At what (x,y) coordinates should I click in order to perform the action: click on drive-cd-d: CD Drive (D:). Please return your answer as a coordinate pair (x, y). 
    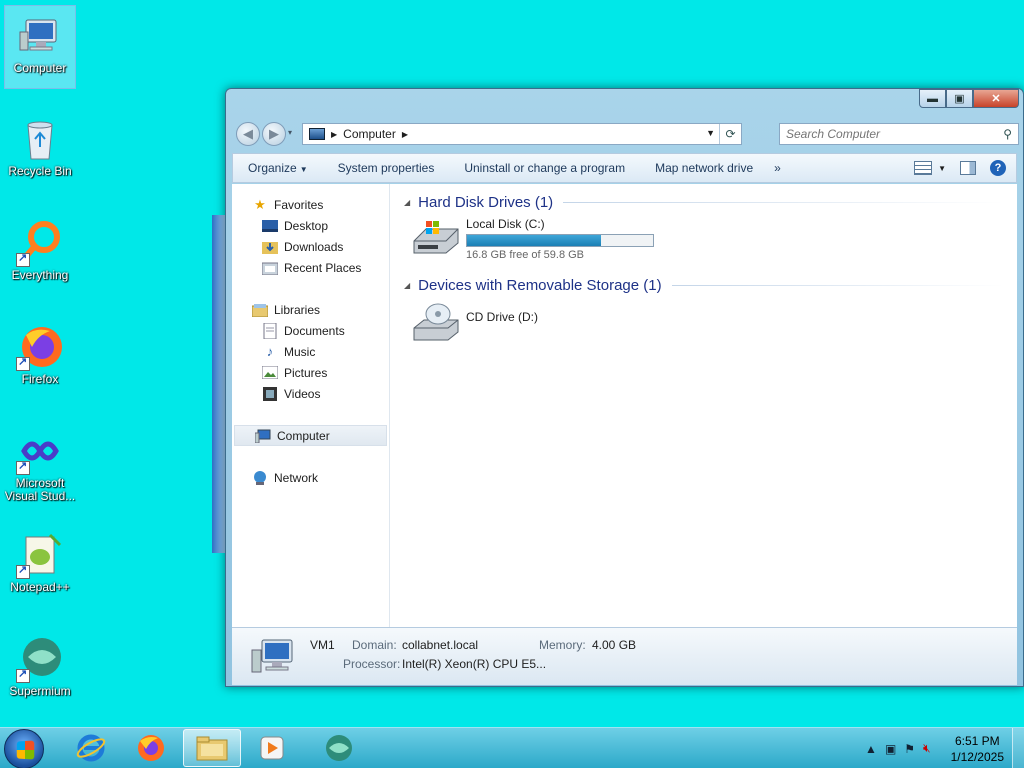
    Looking at the image, I should click on (475, 322).